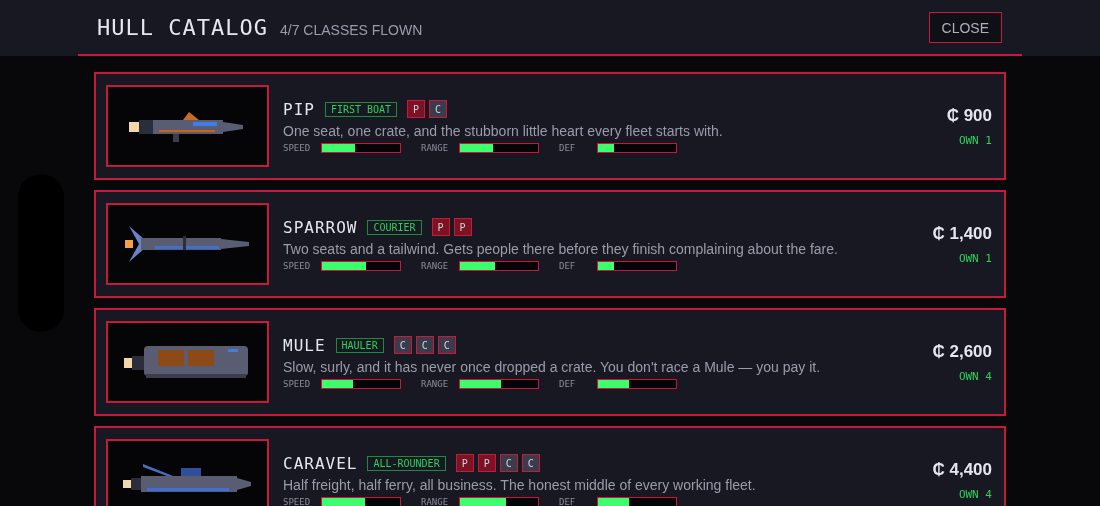 The image size is (1100, 506). Describe the element at coordinates (304, 345) in the screenshot. I see `ship-name: MULE` at that location.